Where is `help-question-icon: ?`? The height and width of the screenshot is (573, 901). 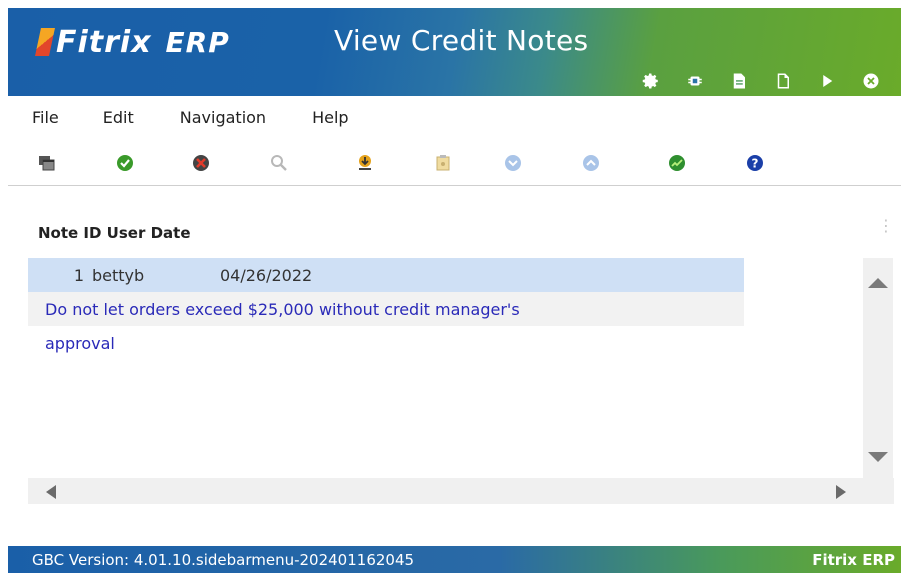 help-question-icon: ? is located at coordinates (755, 163).